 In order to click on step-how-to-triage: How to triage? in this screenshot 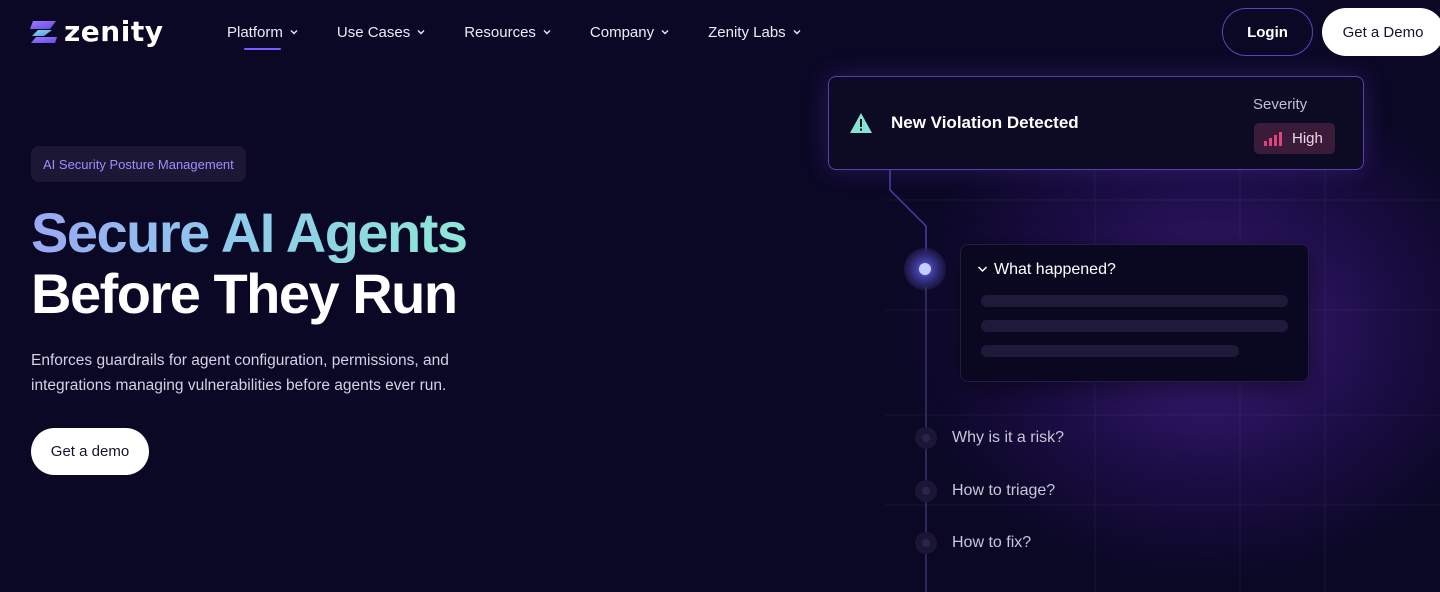, I will do `click(1003, 491)`.